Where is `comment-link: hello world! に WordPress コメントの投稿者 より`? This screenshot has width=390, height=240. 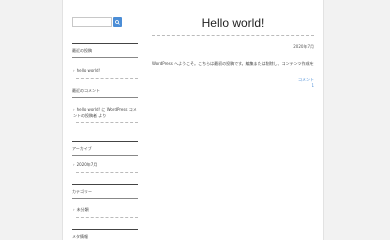 comment-link: hello world! に WordPress コメントの投稿者 より is located at coordinates (105, 112).